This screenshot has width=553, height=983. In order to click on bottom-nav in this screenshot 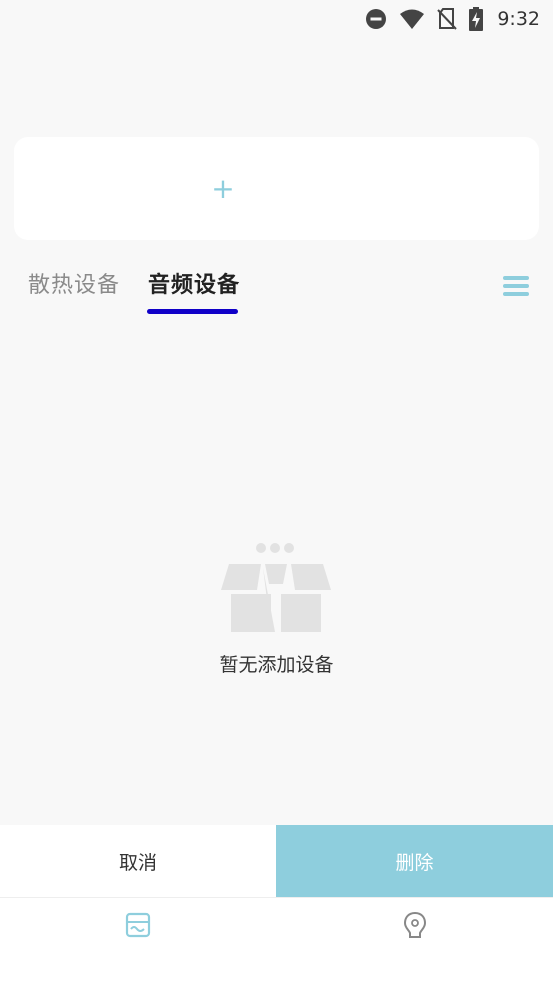, I will do `click(276, 940)`.